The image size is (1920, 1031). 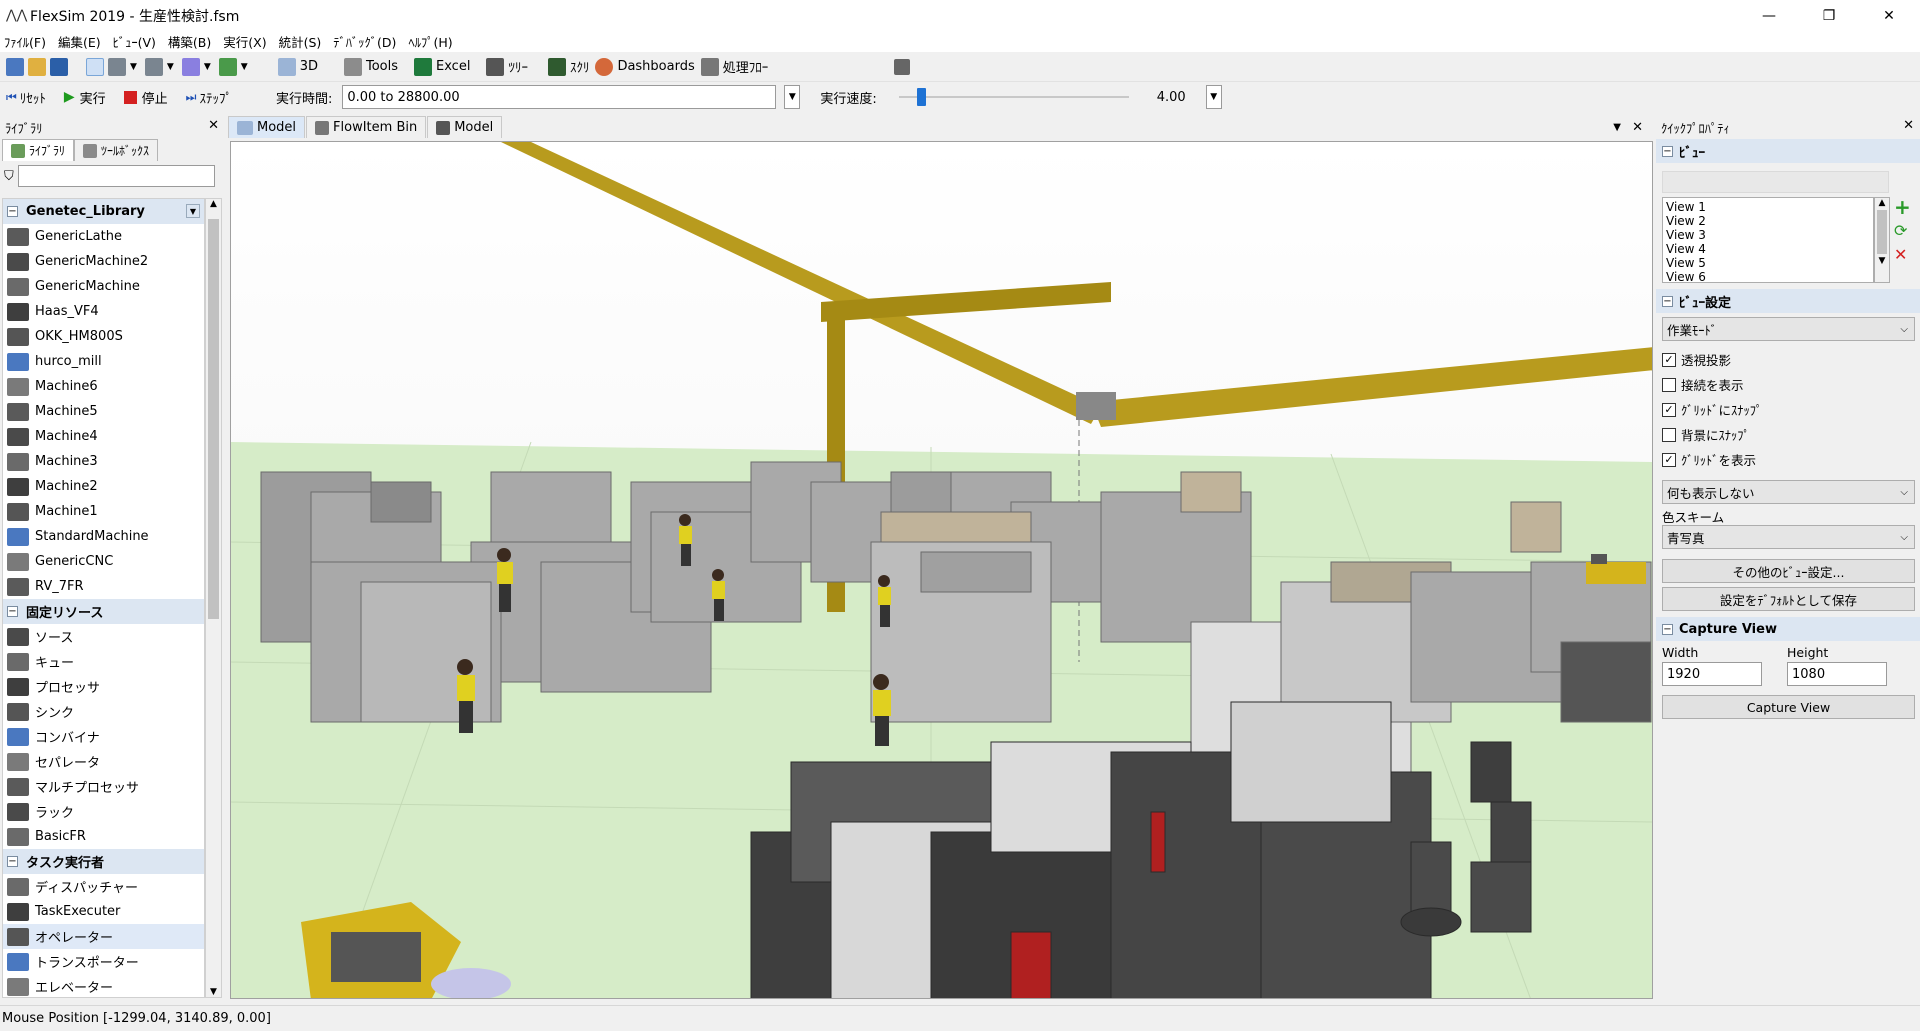 I want to click on checkbox-show-connections: 接続を表示, so click(x=1788, y=384).